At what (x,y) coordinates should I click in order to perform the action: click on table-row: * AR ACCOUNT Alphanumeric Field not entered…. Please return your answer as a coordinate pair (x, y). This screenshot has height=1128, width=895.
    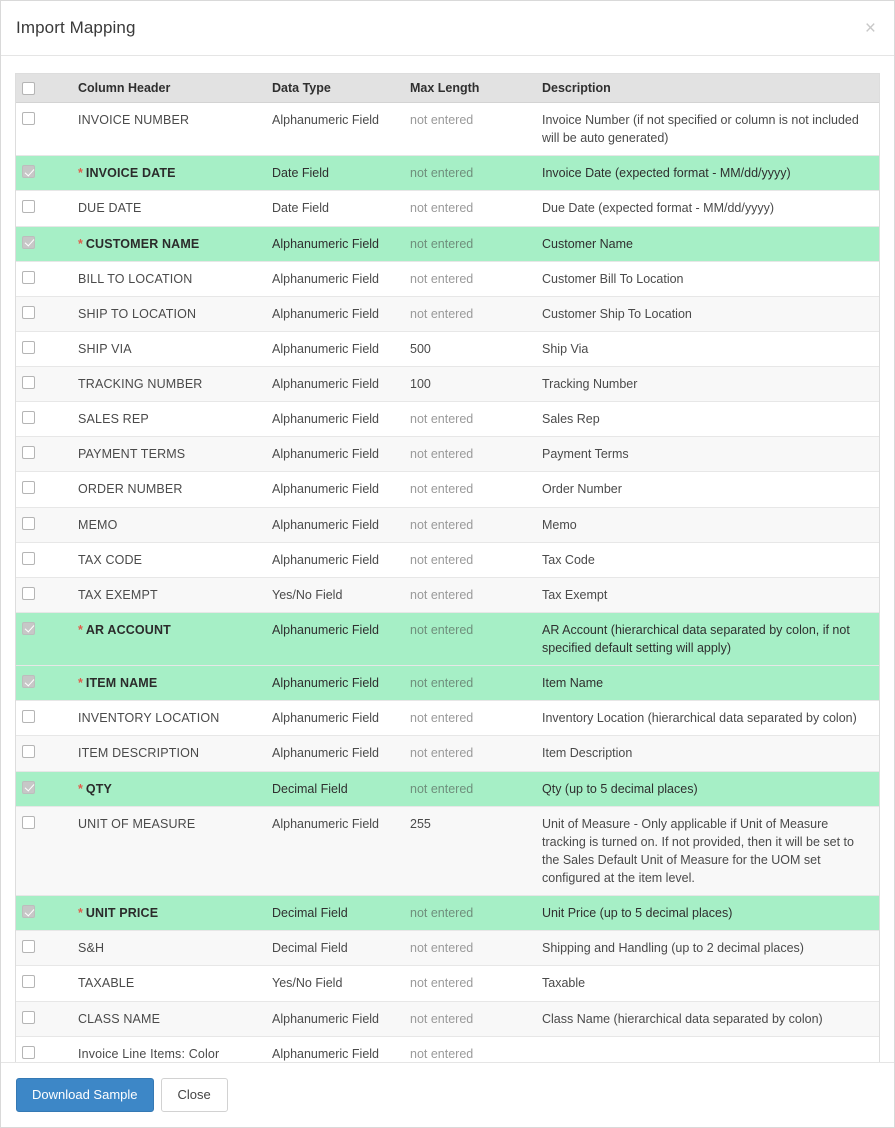
    Looking at the image, I should click on (447, 639).